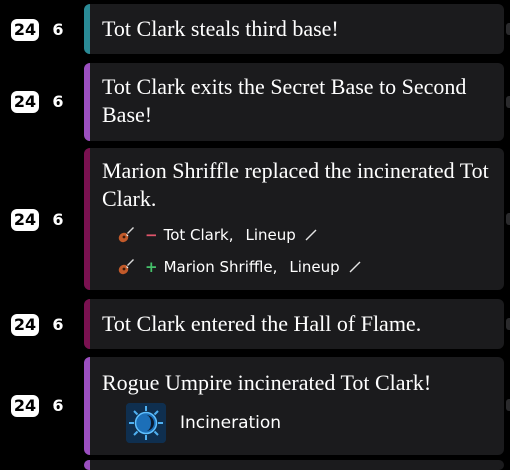 The width and height of the screenshot is (510, 470). I want to click on incineration-icon, so click(146, 423).